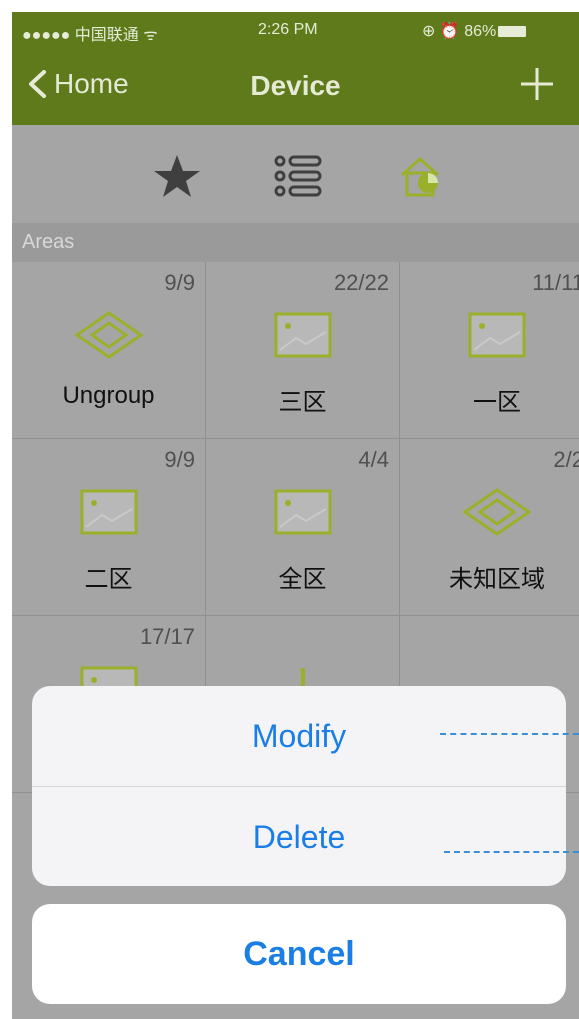  What do you see at coordinates (90, 35) in the screenshot?
I see `carrier-label: ●●●●● 中国联通 ᯤ` at bounding box center [90, 35].